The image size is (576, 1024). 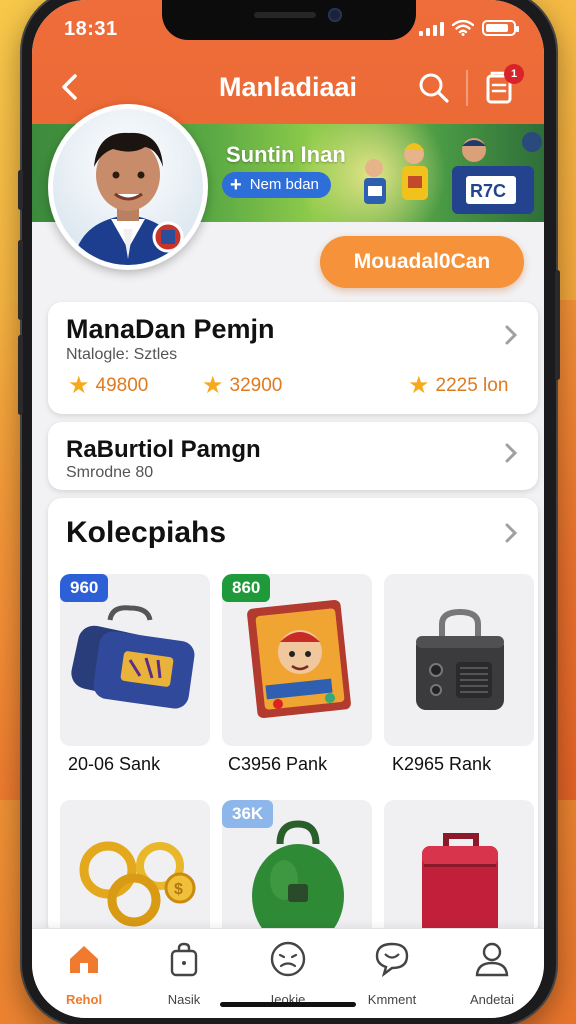 I want to click on banner-title: Suntin Inan, so click(x=286, y=154).